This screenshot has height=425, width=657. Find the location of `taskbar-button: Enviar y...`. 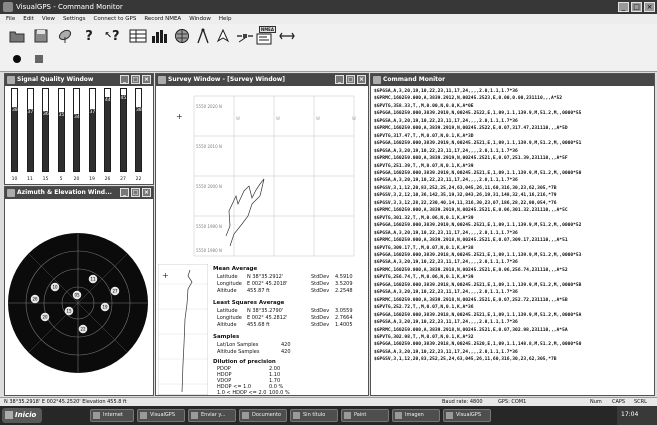

taskbar-button: Enviar y... is located at coordinates (212, 415).